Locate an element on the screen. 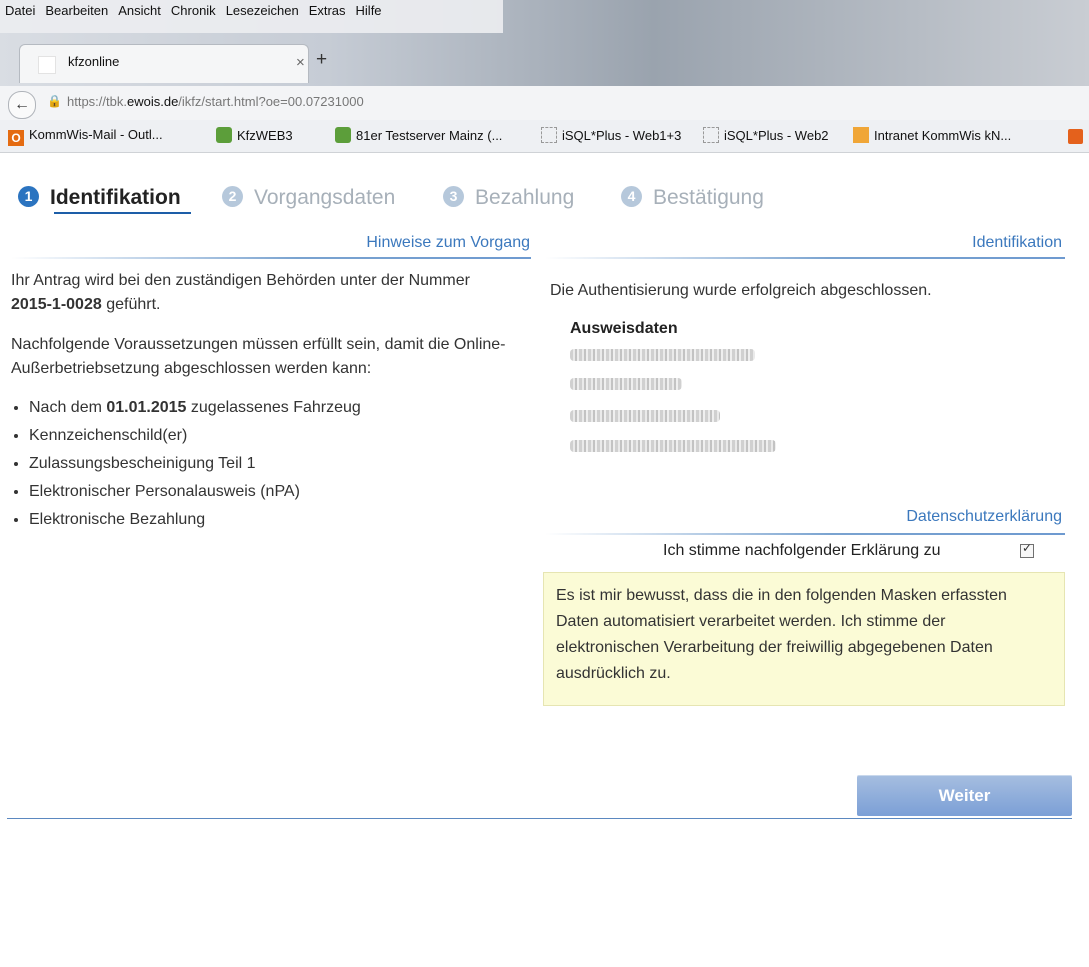  step-label: Identifikation is located at coordinates (115, 197).